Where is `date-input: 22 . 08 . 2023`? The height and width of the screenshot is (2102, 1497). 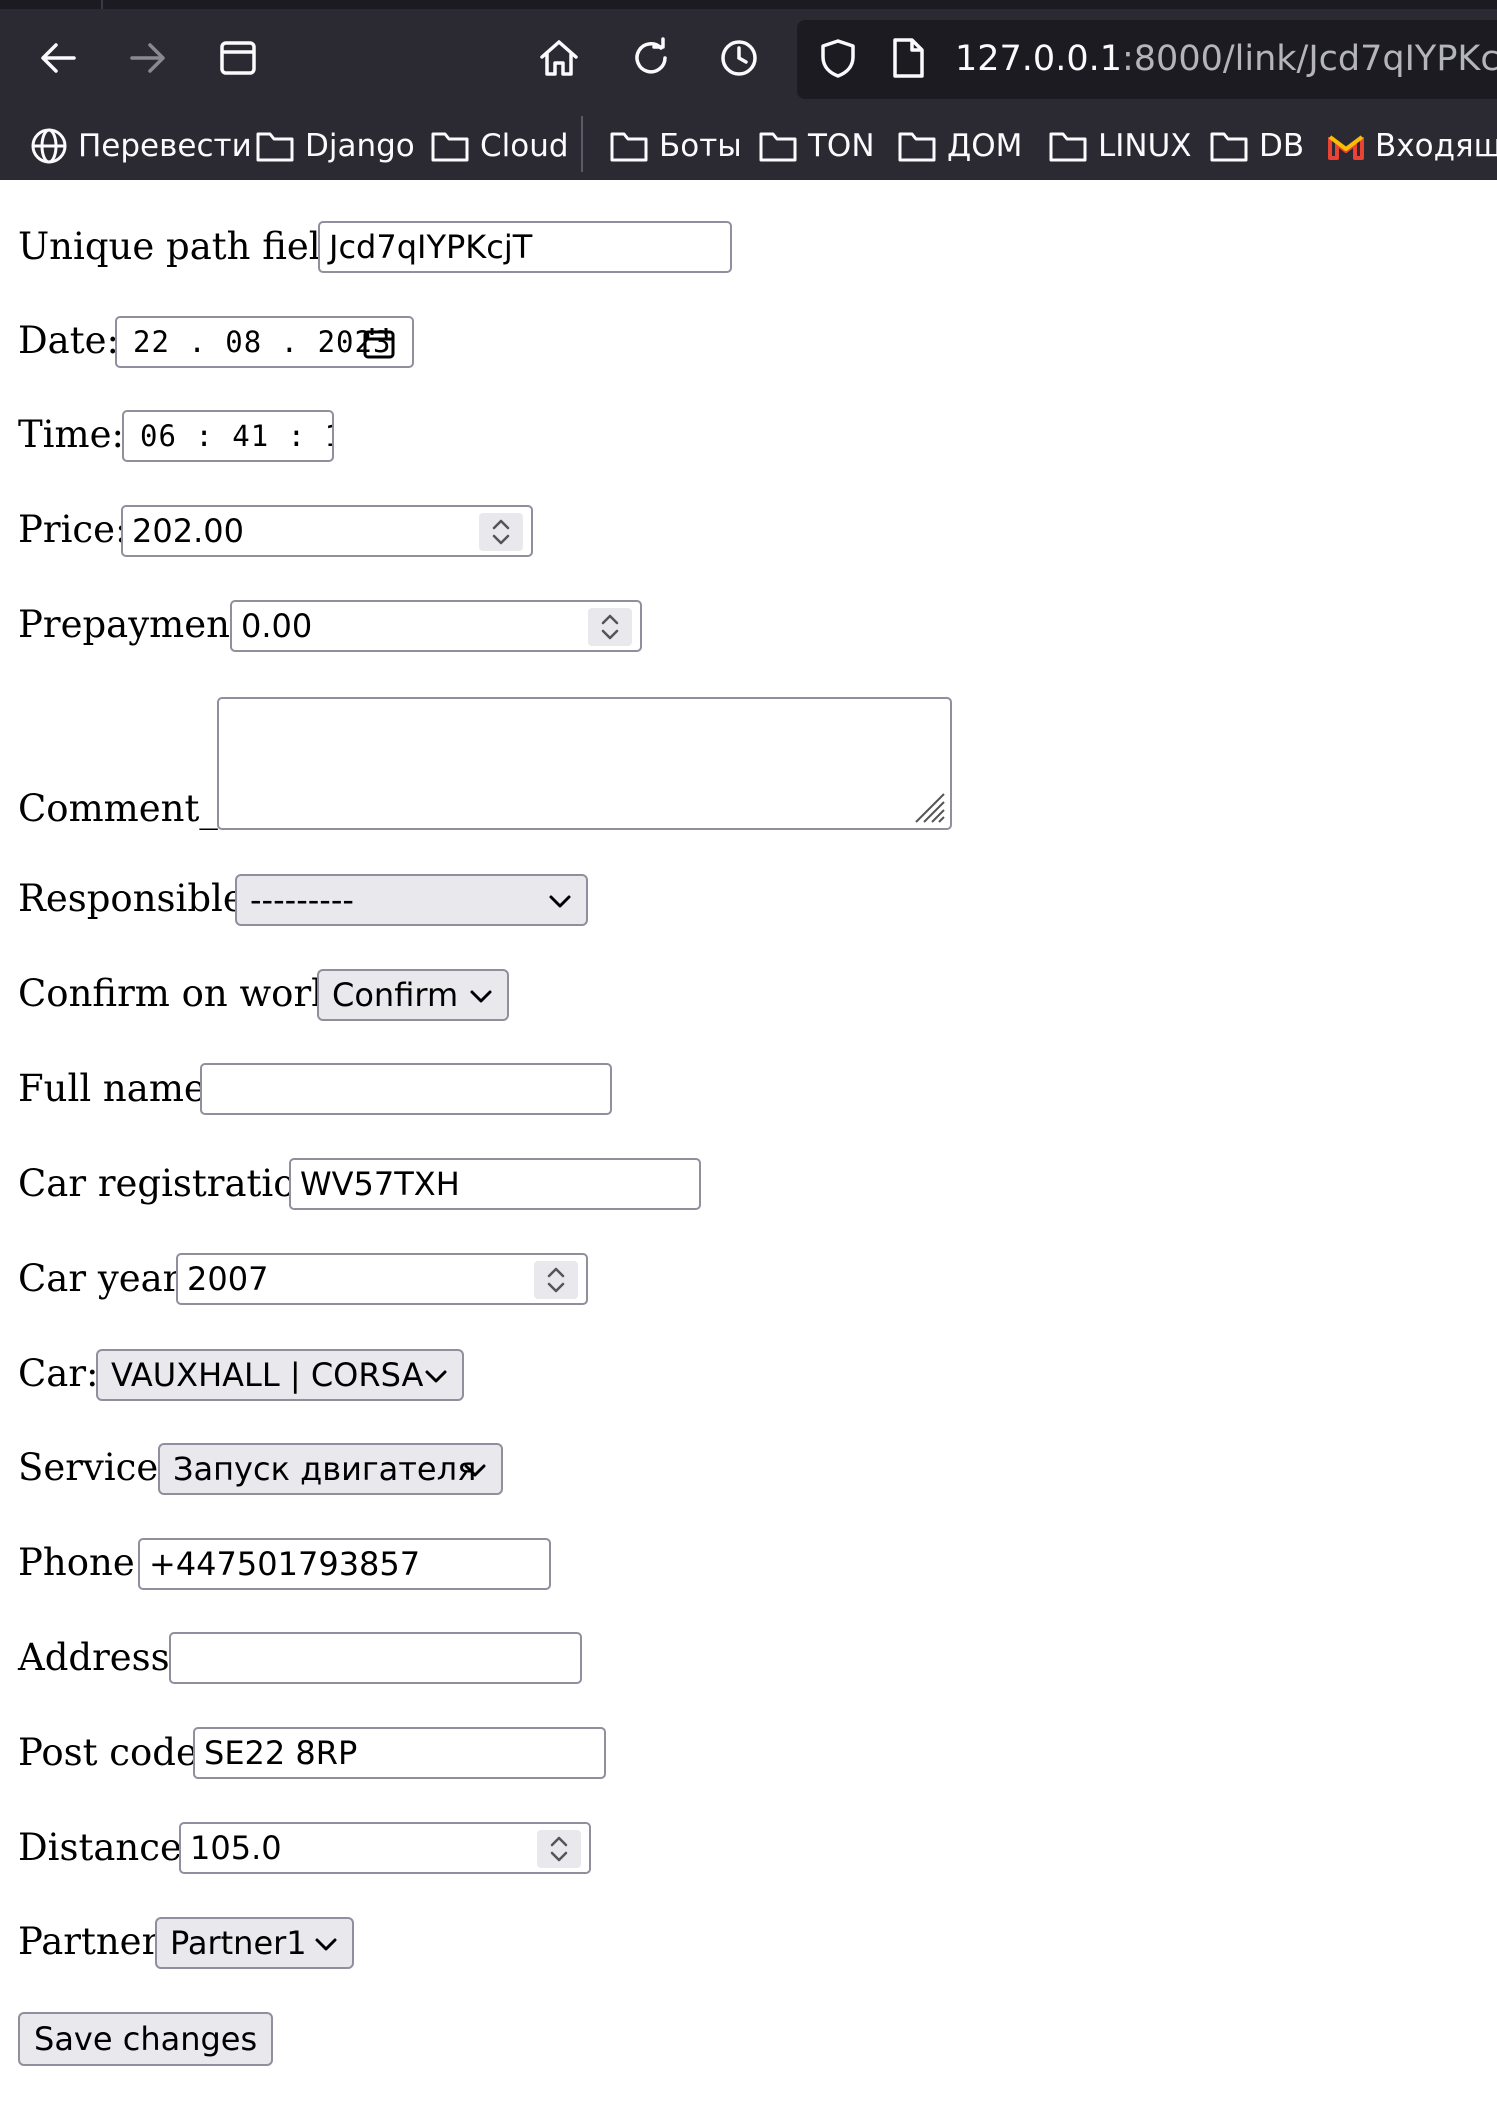
date-input: 22 . 08 . 2023 is located at coordinates (264, 342).